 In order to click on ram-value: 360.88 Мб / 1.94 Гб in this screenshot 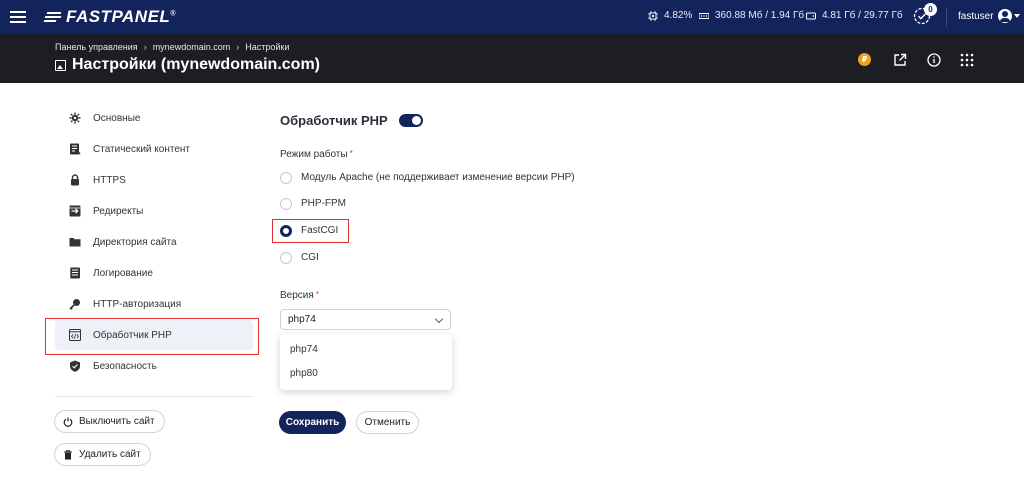, I will do `click(760, 15)`.